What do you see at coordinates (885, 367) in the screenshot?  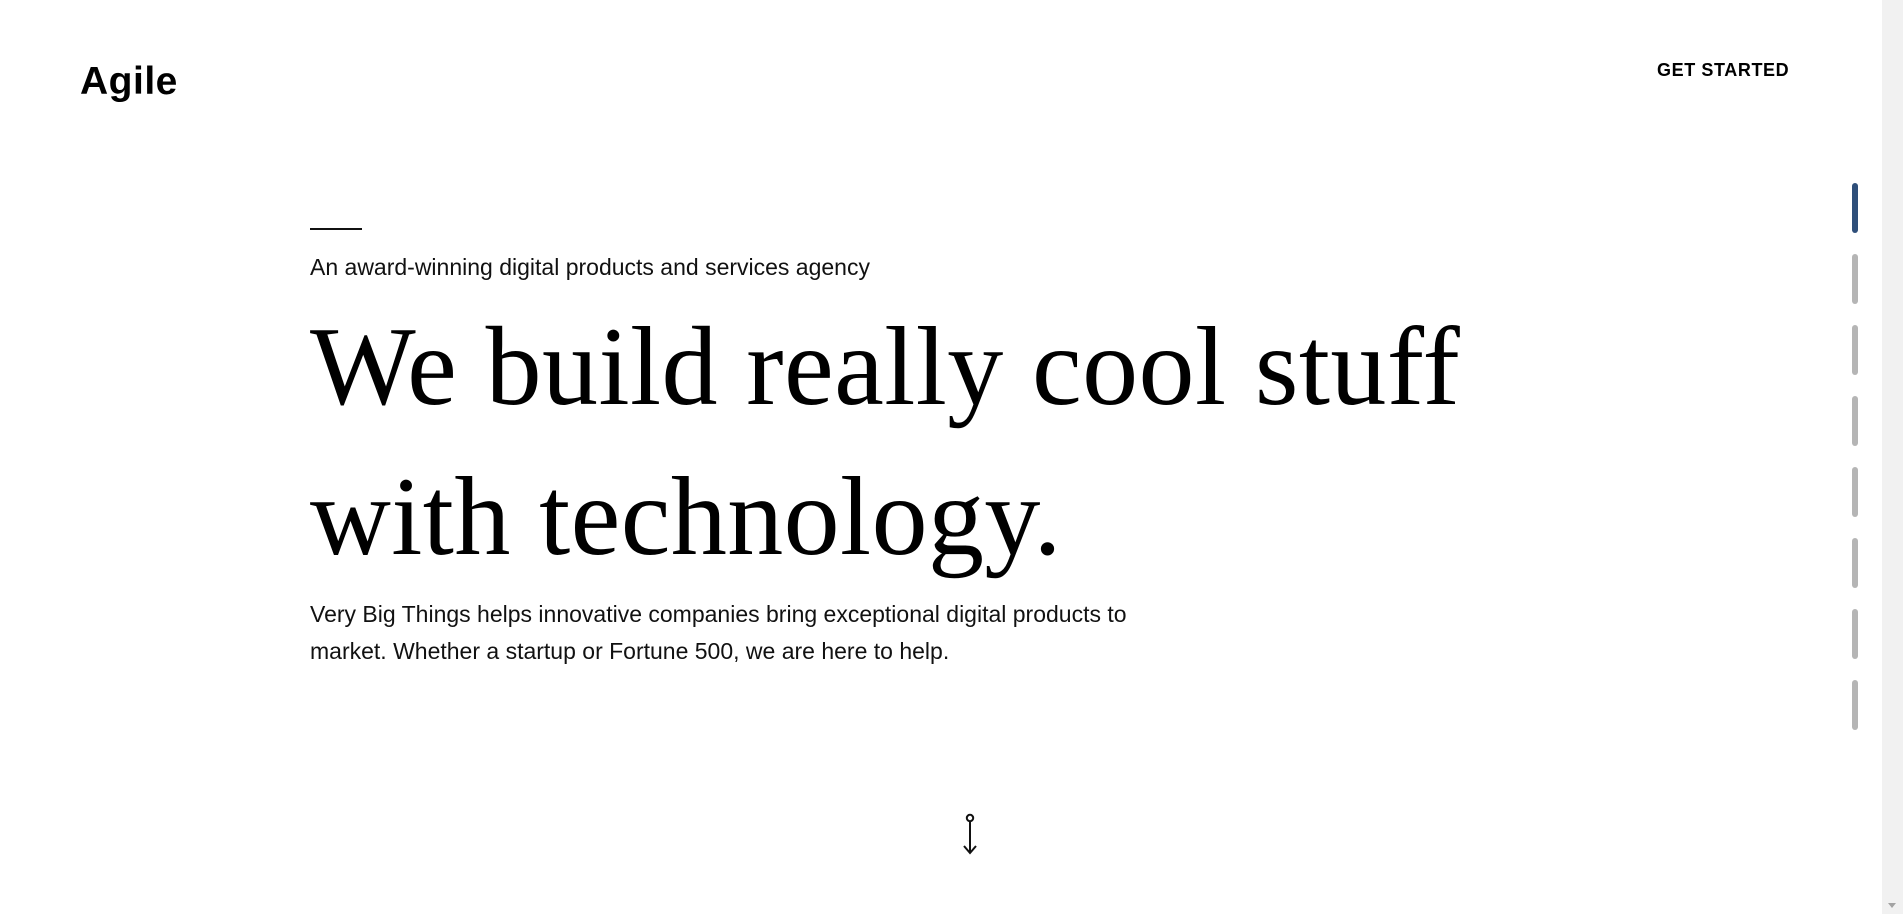 I see `hero-headline-line-1: We build really cool stuff` at bounding box center [885, 367].